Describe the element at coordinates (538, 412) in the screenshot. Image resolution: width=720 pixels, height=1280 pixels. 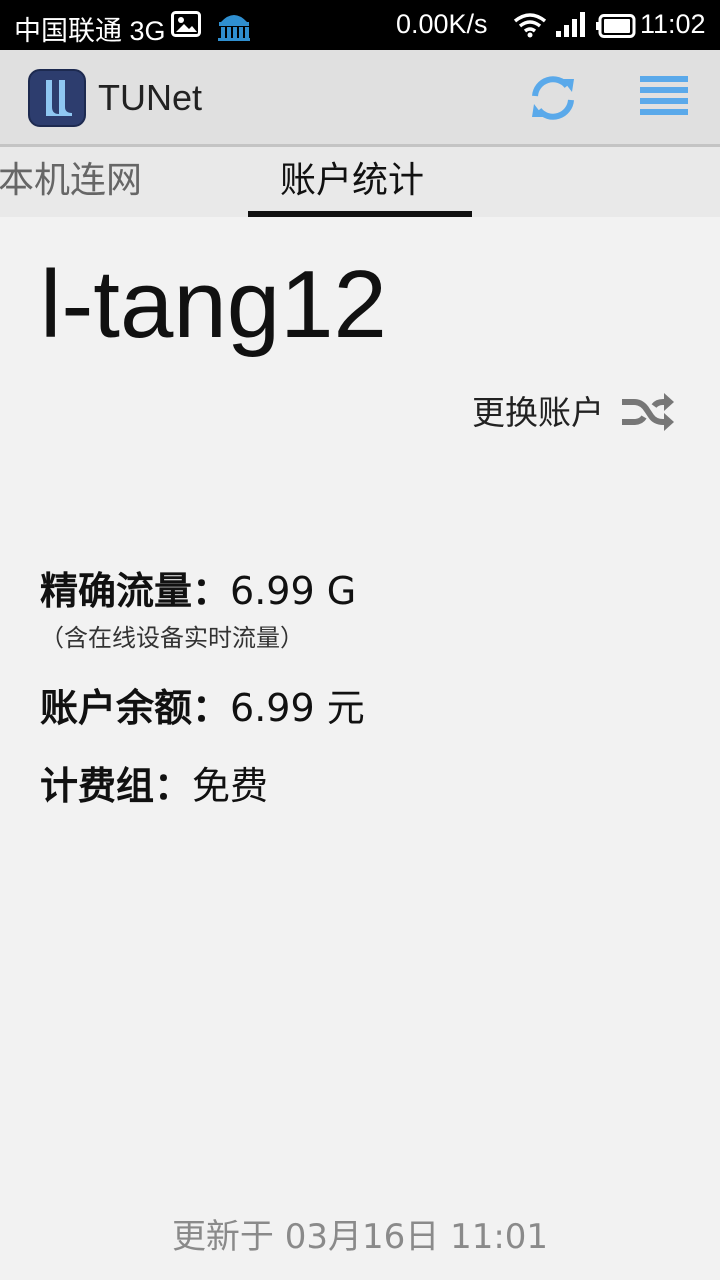
I see `switch-account-label: 更换账户` at that location.